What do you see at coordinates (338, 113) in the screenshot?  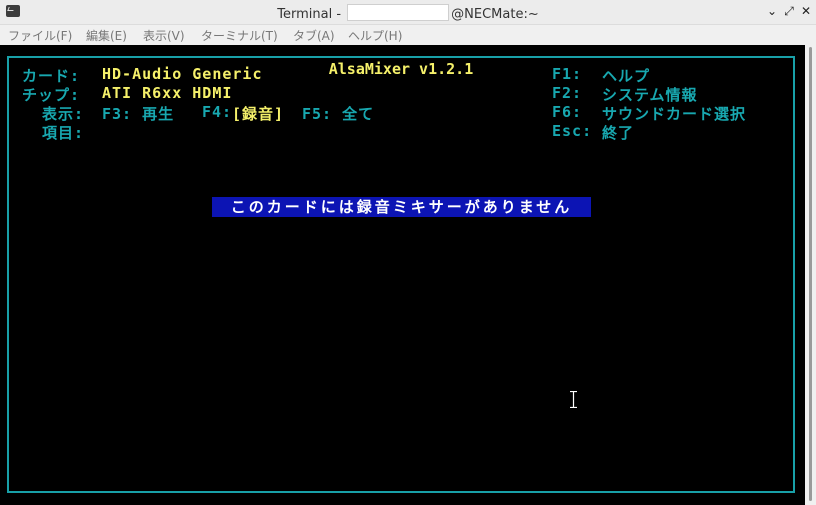 I see `view-all: F5: 全て` at bounding box center [338, 113].